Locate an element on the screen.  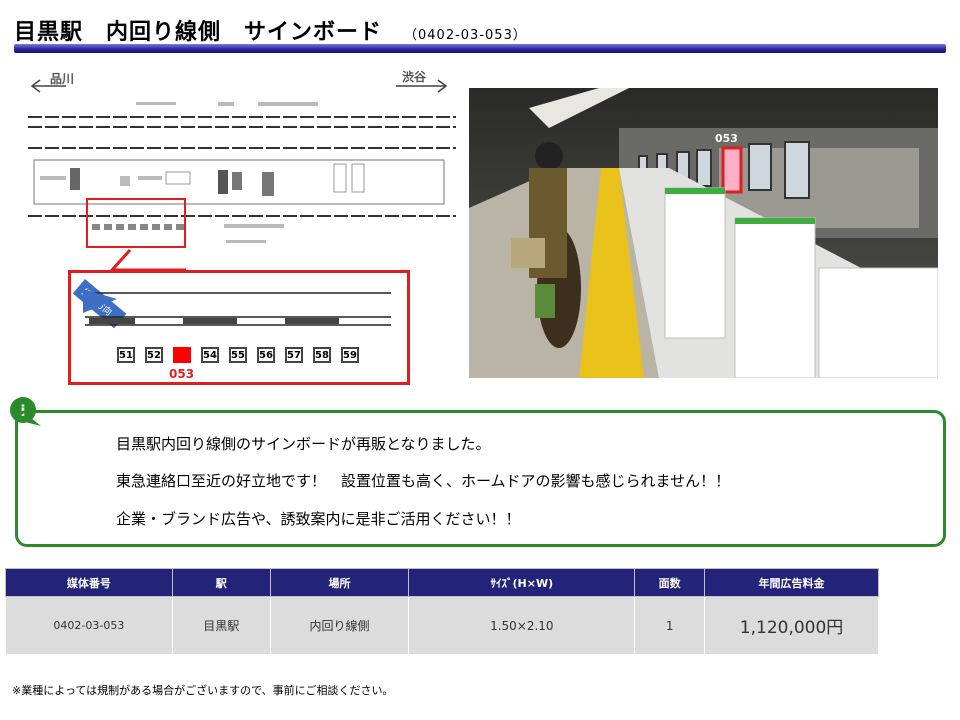
col-size: ｻｲｽﾞ(H×W) is located at coordinates (522, 582).